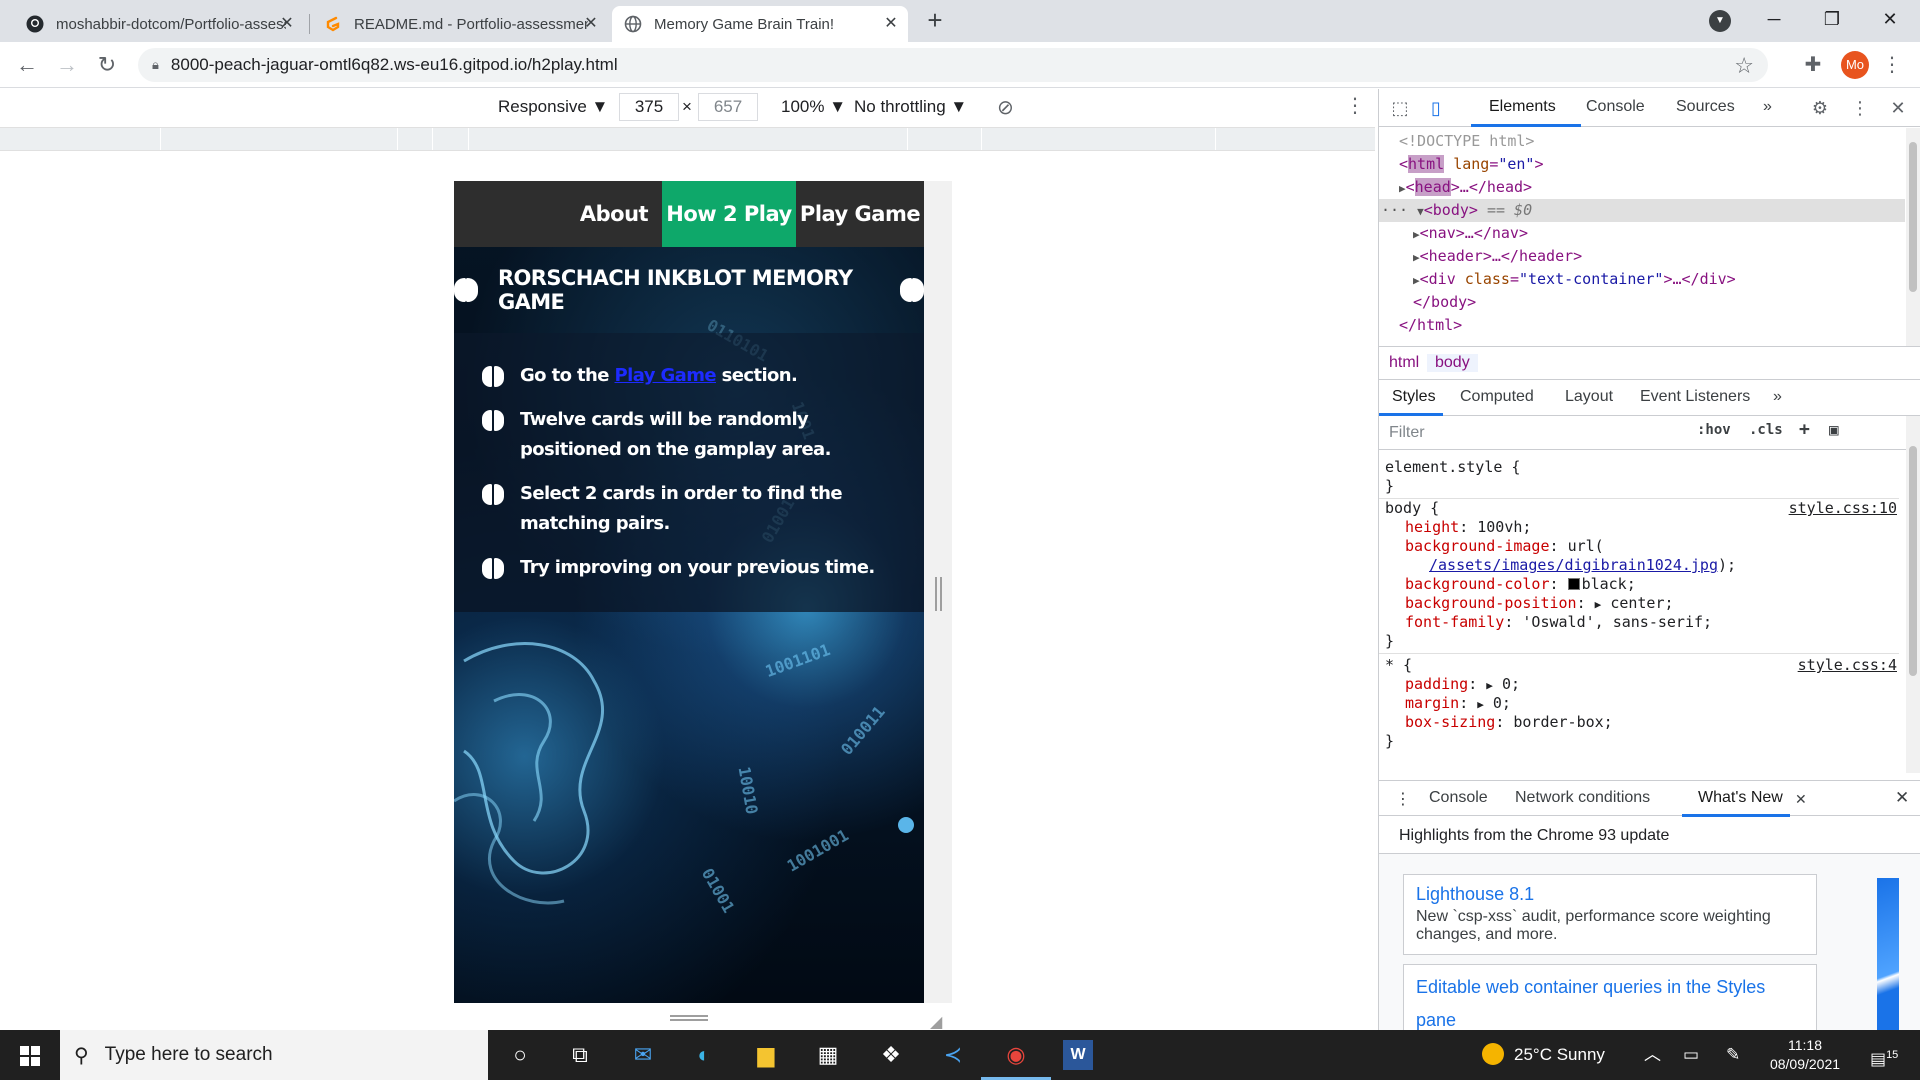 This screenshot has height=1080, width=1920. What do you see at coordinates (1691, 1055) in the screenshot?
I see `device-icon: ▭` at bounding box center [1691, 1055].